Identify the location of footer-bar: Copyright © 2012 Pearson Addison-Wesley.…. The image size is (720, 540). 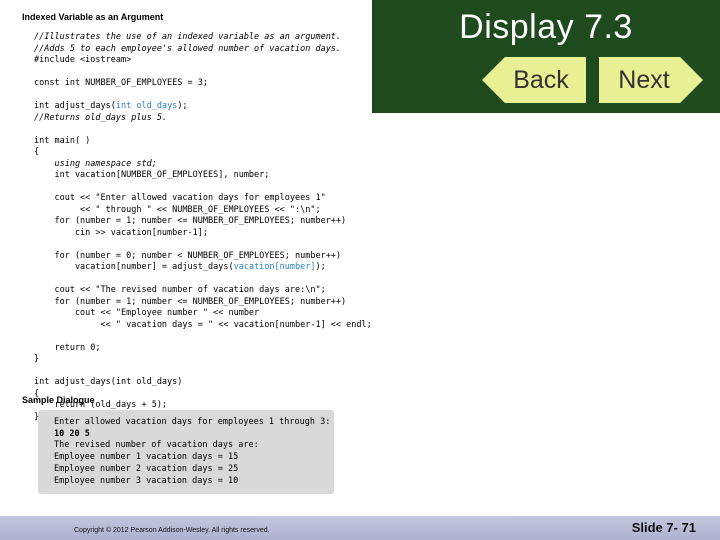
(360, 528).